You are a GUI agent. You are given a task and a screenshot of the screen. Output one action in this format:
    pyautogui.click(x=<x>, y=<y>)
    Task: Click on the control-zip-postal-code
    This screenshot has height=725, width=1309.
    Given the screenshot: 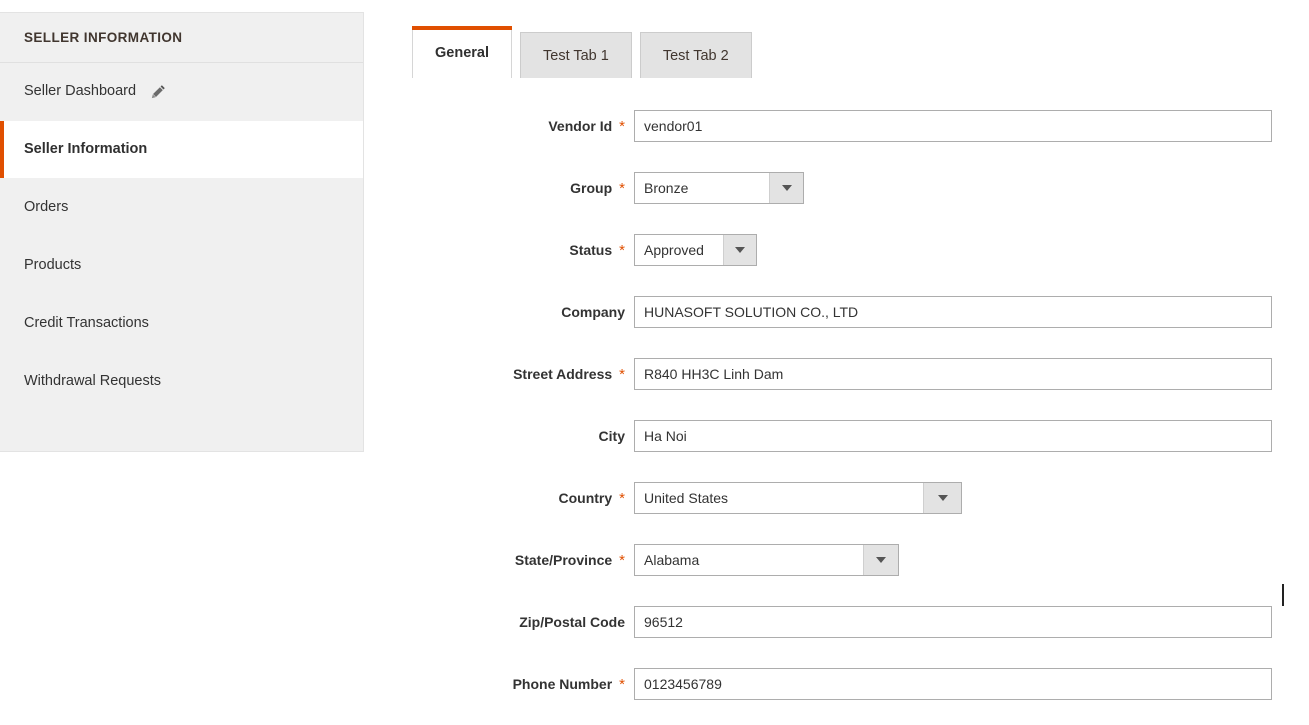 What is the action you would take?
    pyautogui.click(x=953, y=622)
    